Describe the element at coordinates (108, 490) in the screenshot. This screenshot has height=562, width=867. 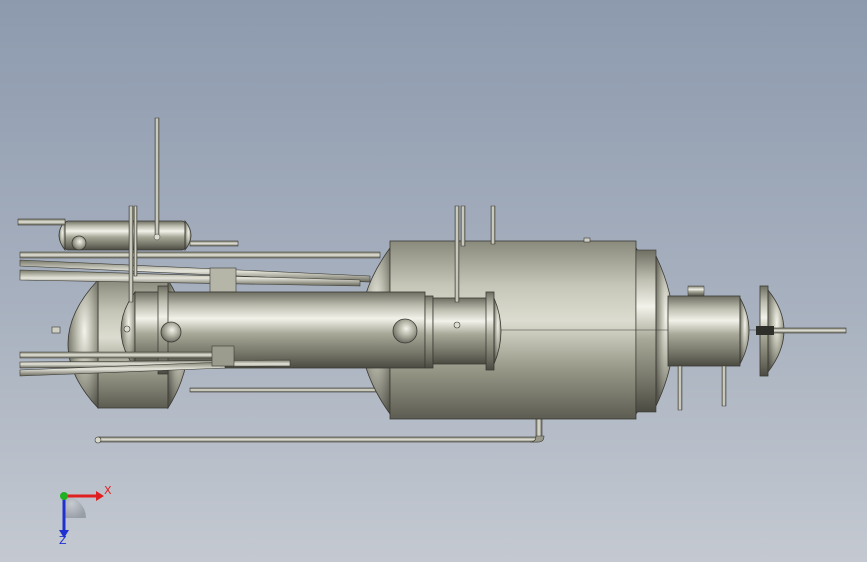
I see `x-axis-label: X` at that location.